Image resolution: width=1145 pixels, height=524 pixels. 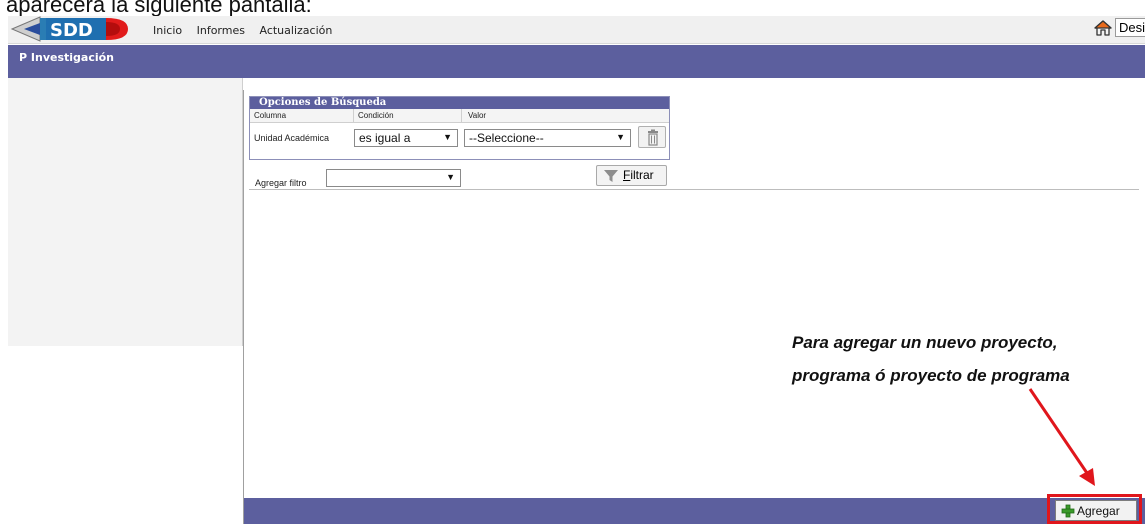 What do you see at coordinates (295, 30) in the screenshot?
I see `menu-item-actualizacion: Actualización` at bounding box center [295, 30].